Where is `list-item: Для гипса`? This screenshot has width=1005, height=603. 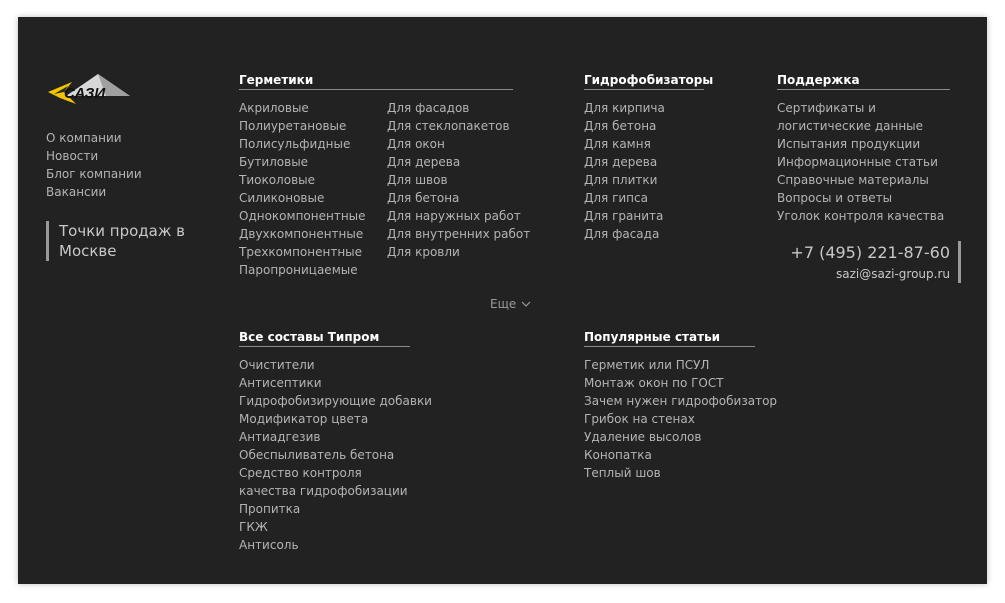 list-item: Для гипса is located at coordinates (624, 198).